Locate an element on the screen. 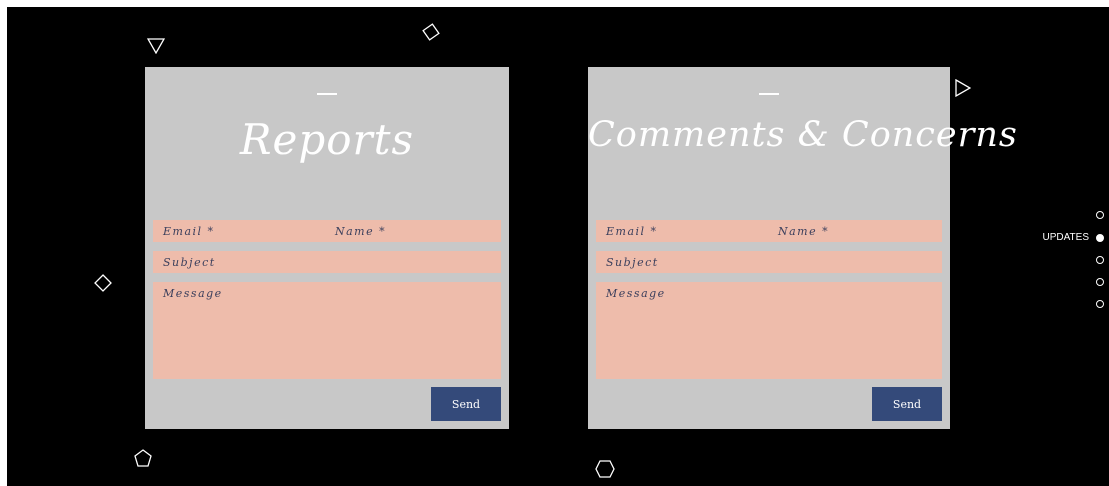 Image resolution: width=1109 pixels, height=486 pixels. nav-active-label: UPDATES is located at coordinates (1066, 237).